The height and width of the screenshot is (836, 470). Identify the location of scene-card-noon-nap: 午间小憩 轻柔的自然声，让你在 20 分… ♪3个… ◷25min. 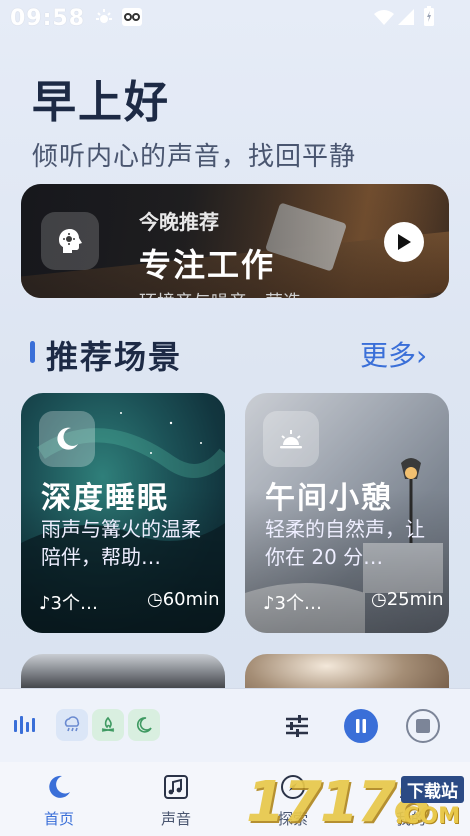
(347, 513).